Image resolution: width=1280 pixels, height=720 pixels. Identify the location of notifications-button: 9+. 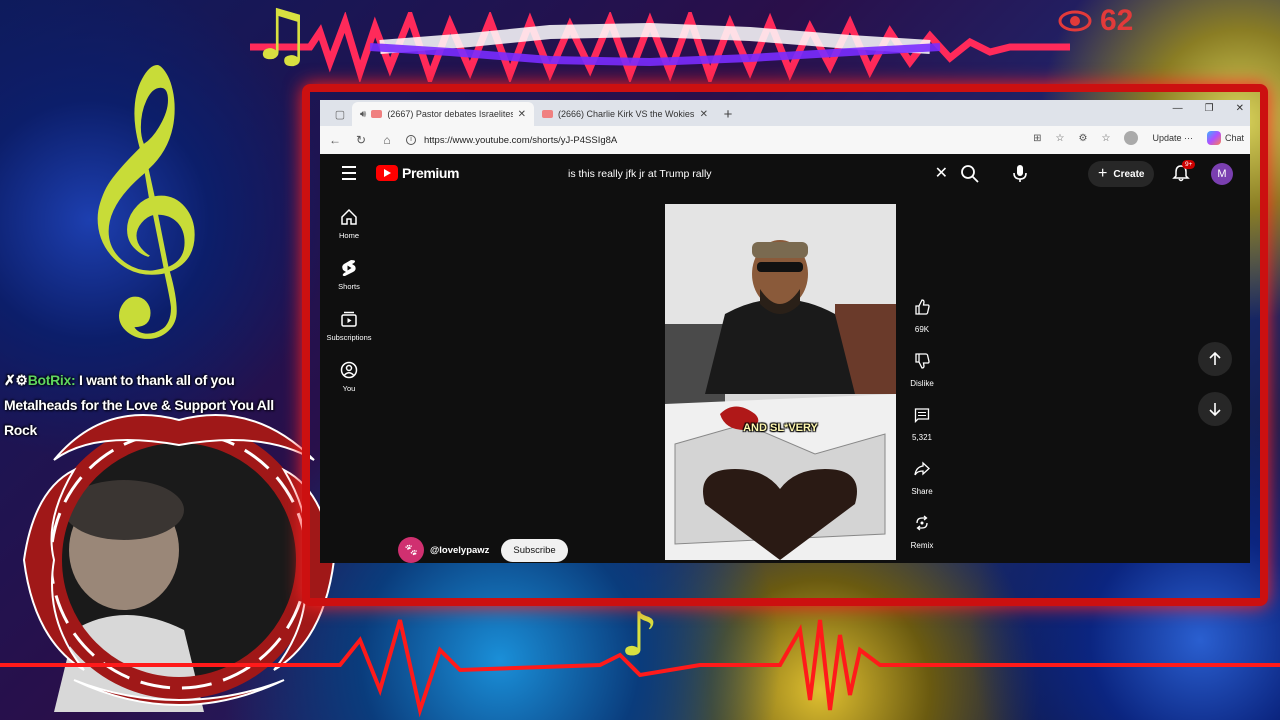
(1184, 171).